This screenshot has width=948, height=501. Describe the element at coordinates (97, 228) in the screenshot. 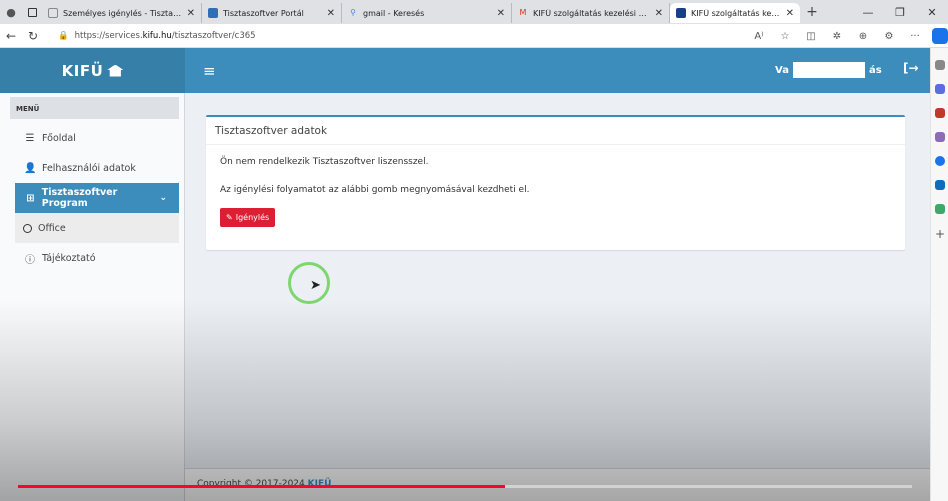

I see `sidebar-item-office: Office` at that location.